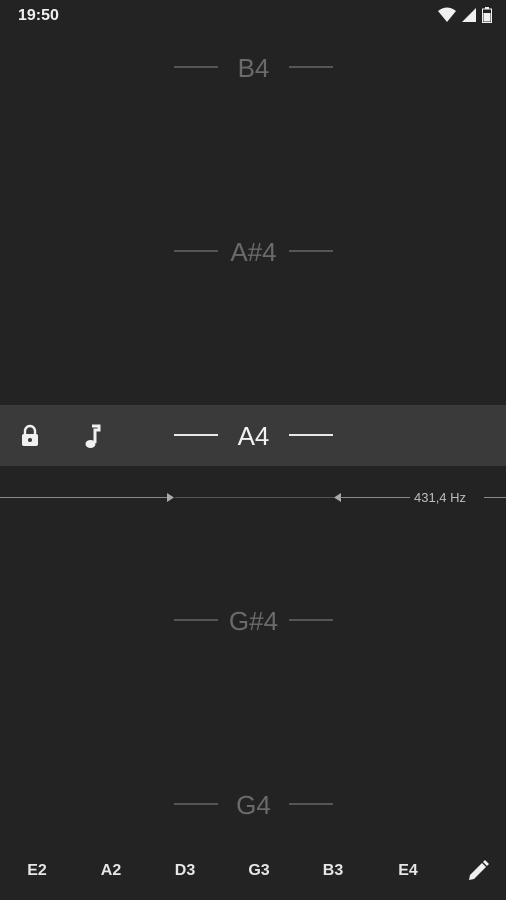 This screenshot has width=506, height=900. I want to click on frequency-track-left, so click(85, 497).